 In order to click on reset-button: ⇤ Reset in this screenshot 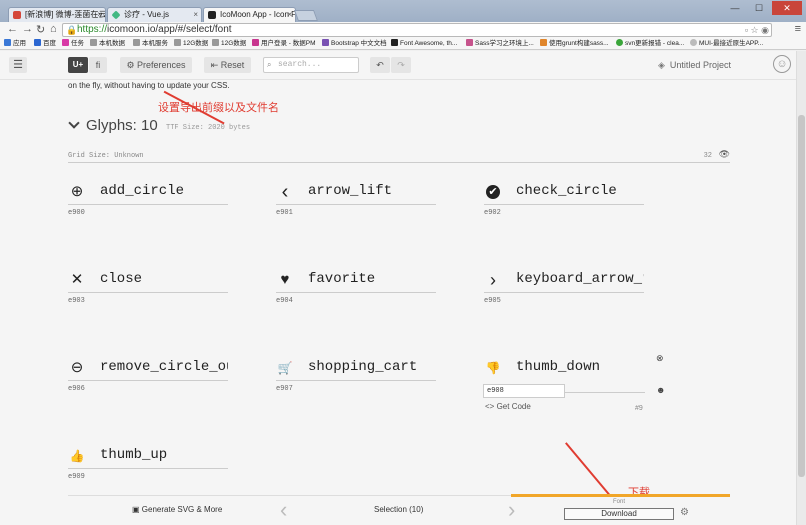, I will do `click(227, 65)`.